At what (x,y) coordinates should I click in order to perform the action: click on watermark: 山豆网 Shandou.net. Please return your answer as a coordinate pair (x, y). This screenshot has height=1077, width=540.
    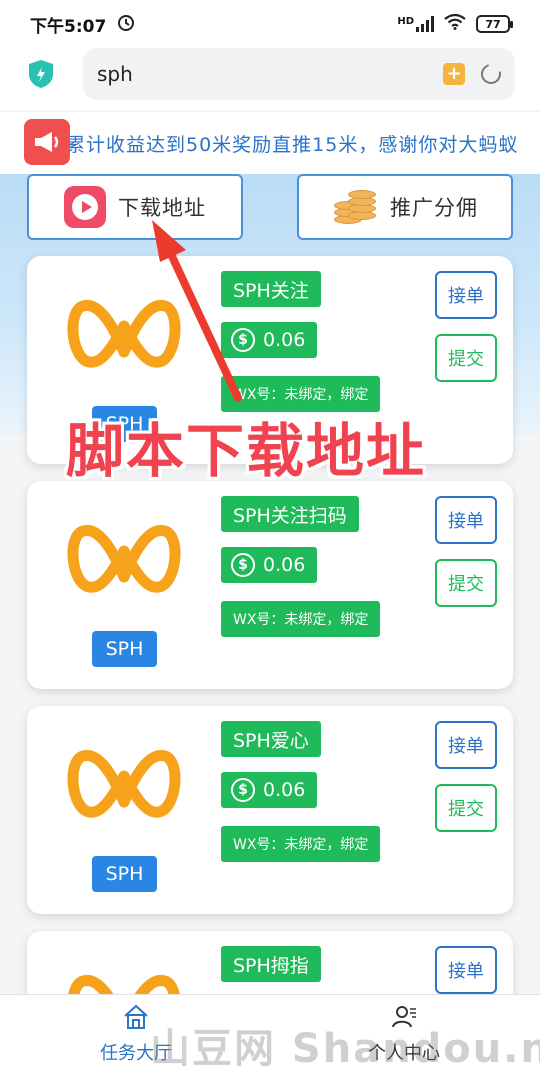
    Looking at the image, I should click on (345, 1049).